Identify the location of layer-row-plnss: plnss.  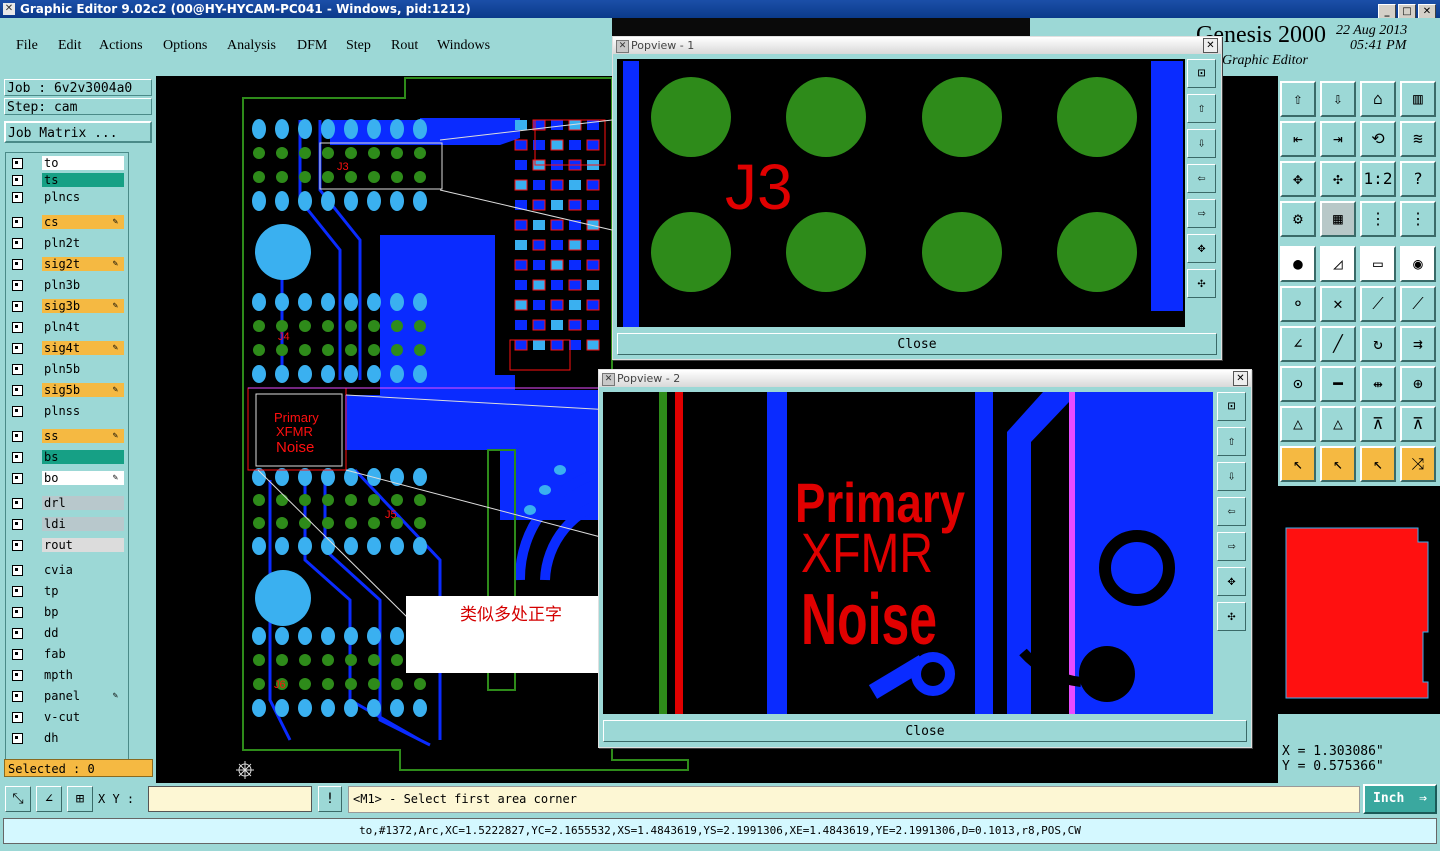
(67, 411).